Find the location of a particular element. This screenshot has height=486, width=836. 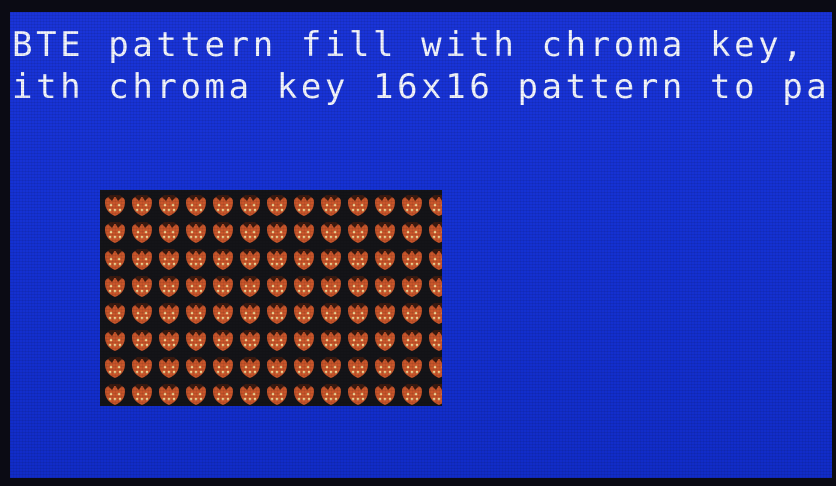

status-text-line-2: ith chroma key 16x16 pattern to page1 is located at coordinates (422, 87).